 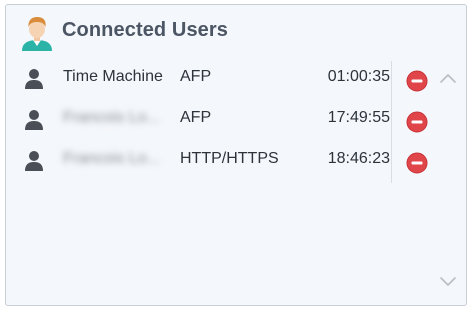 I want to click on connection-duration: 17:49:55, so click(x=358, y=117).